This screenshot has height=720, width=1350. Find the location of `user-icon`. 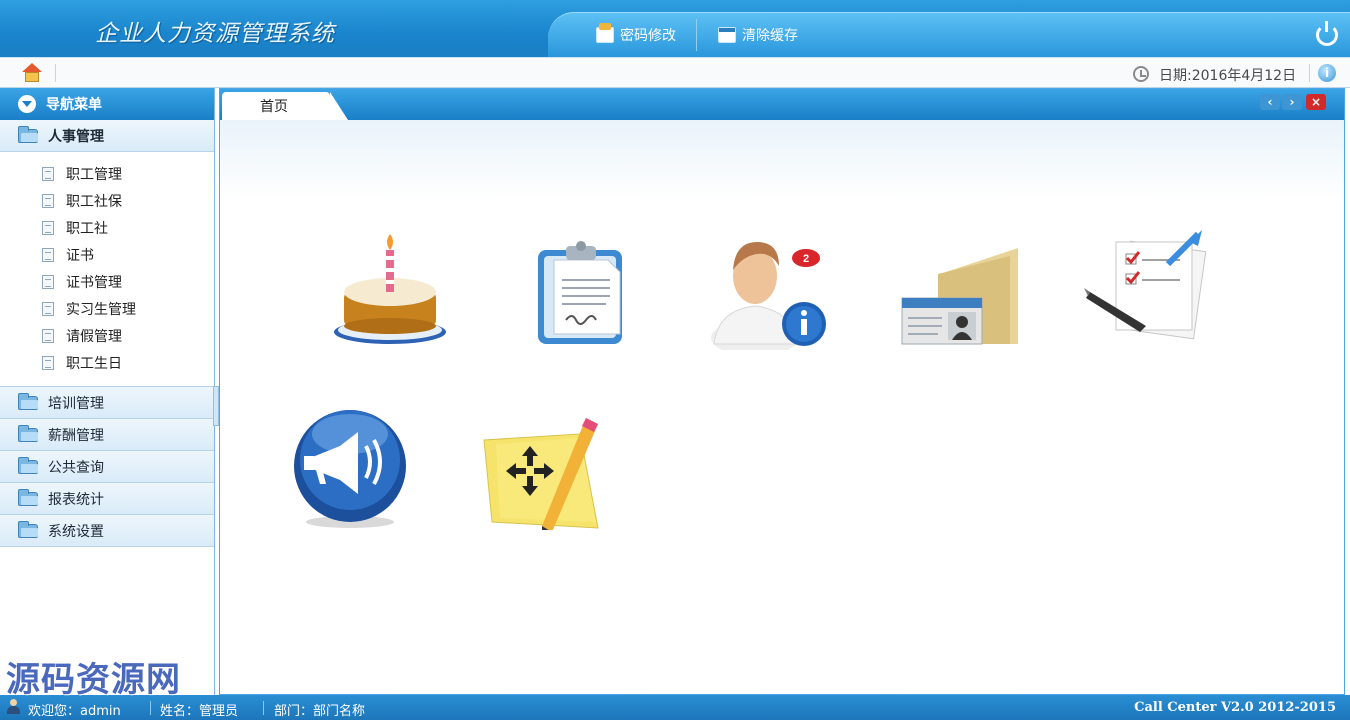

user-icon is located at coordinates (13, 707).